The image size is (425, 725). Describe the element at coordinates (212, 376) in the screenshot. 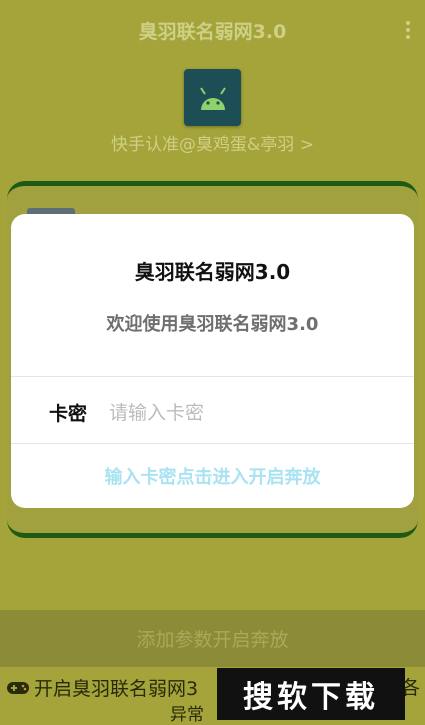

I see `divider` at that location.